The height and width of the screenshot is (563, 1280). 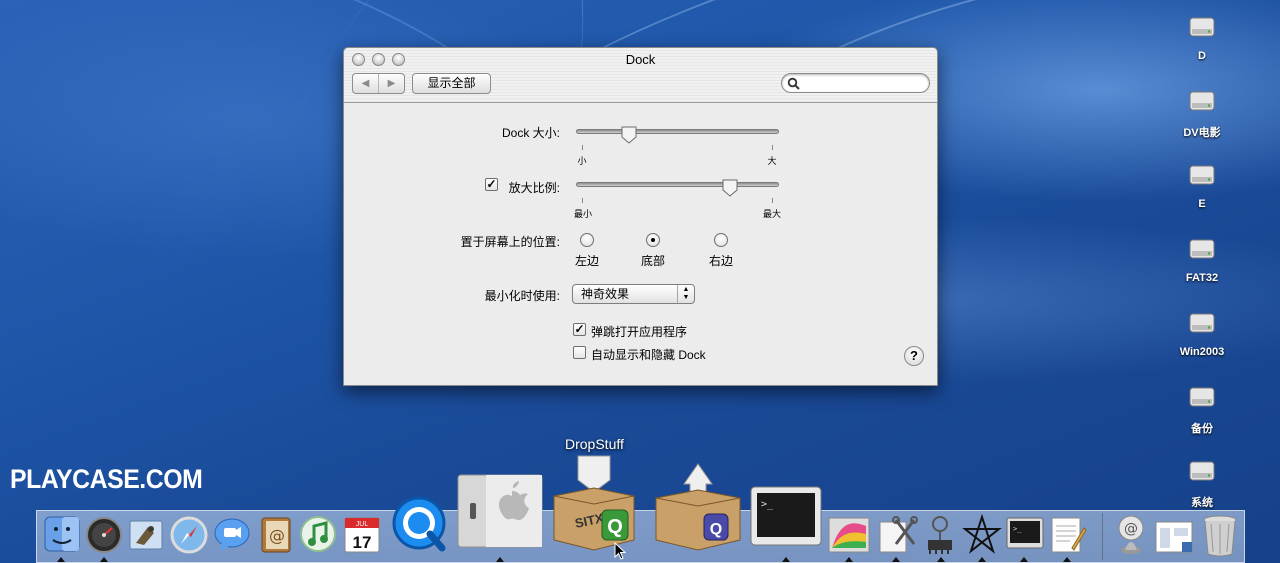 I want to click on address-book-icon: @, so click(x=276, y=535).